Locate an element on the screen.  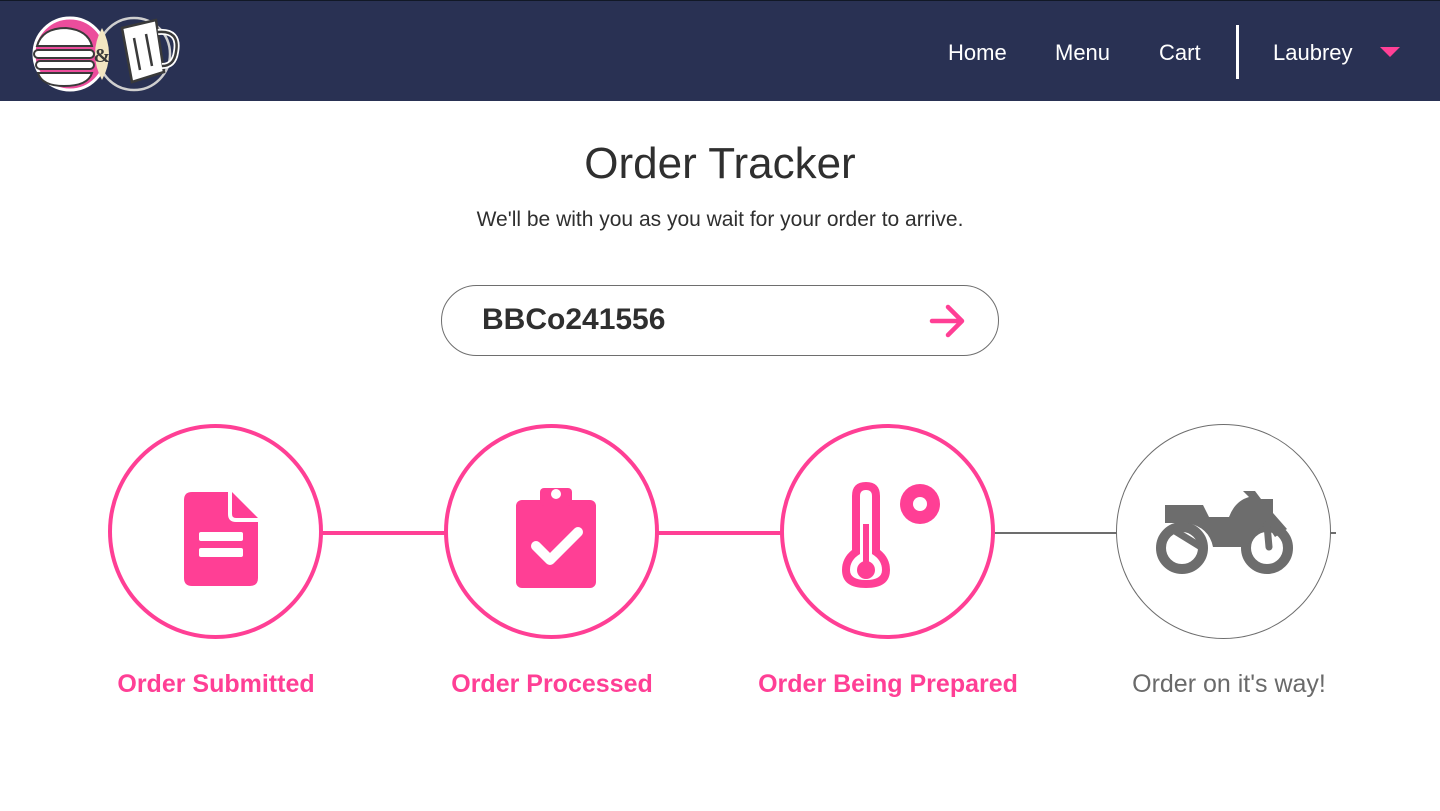
caret-down-icon is located at coordinates (1390, 52).